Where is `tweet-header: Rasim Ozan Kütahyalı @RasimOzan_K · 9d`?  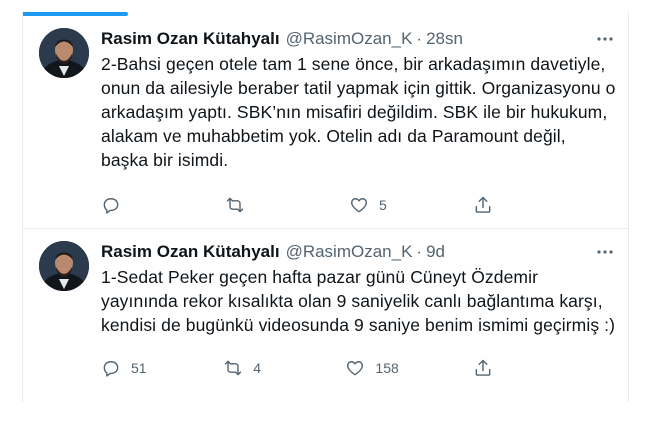 tweet-header: Rasim Ozan Kütahyalı @RasimOzan_K · 9d is located at coordinates (358, 252).